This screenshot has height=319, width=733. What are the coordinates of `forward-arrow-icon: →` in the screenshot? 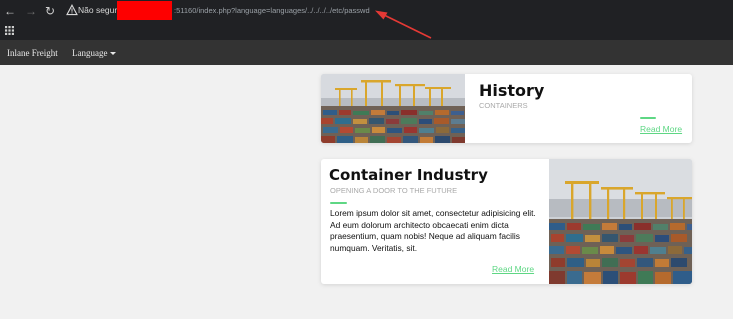 It's located at (31, 11).